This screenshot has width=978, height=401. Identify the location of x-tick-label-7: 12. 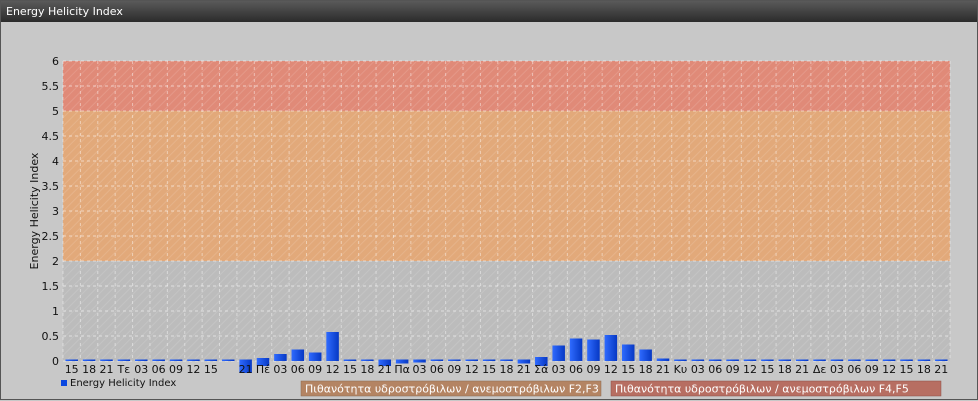
(193, 369).